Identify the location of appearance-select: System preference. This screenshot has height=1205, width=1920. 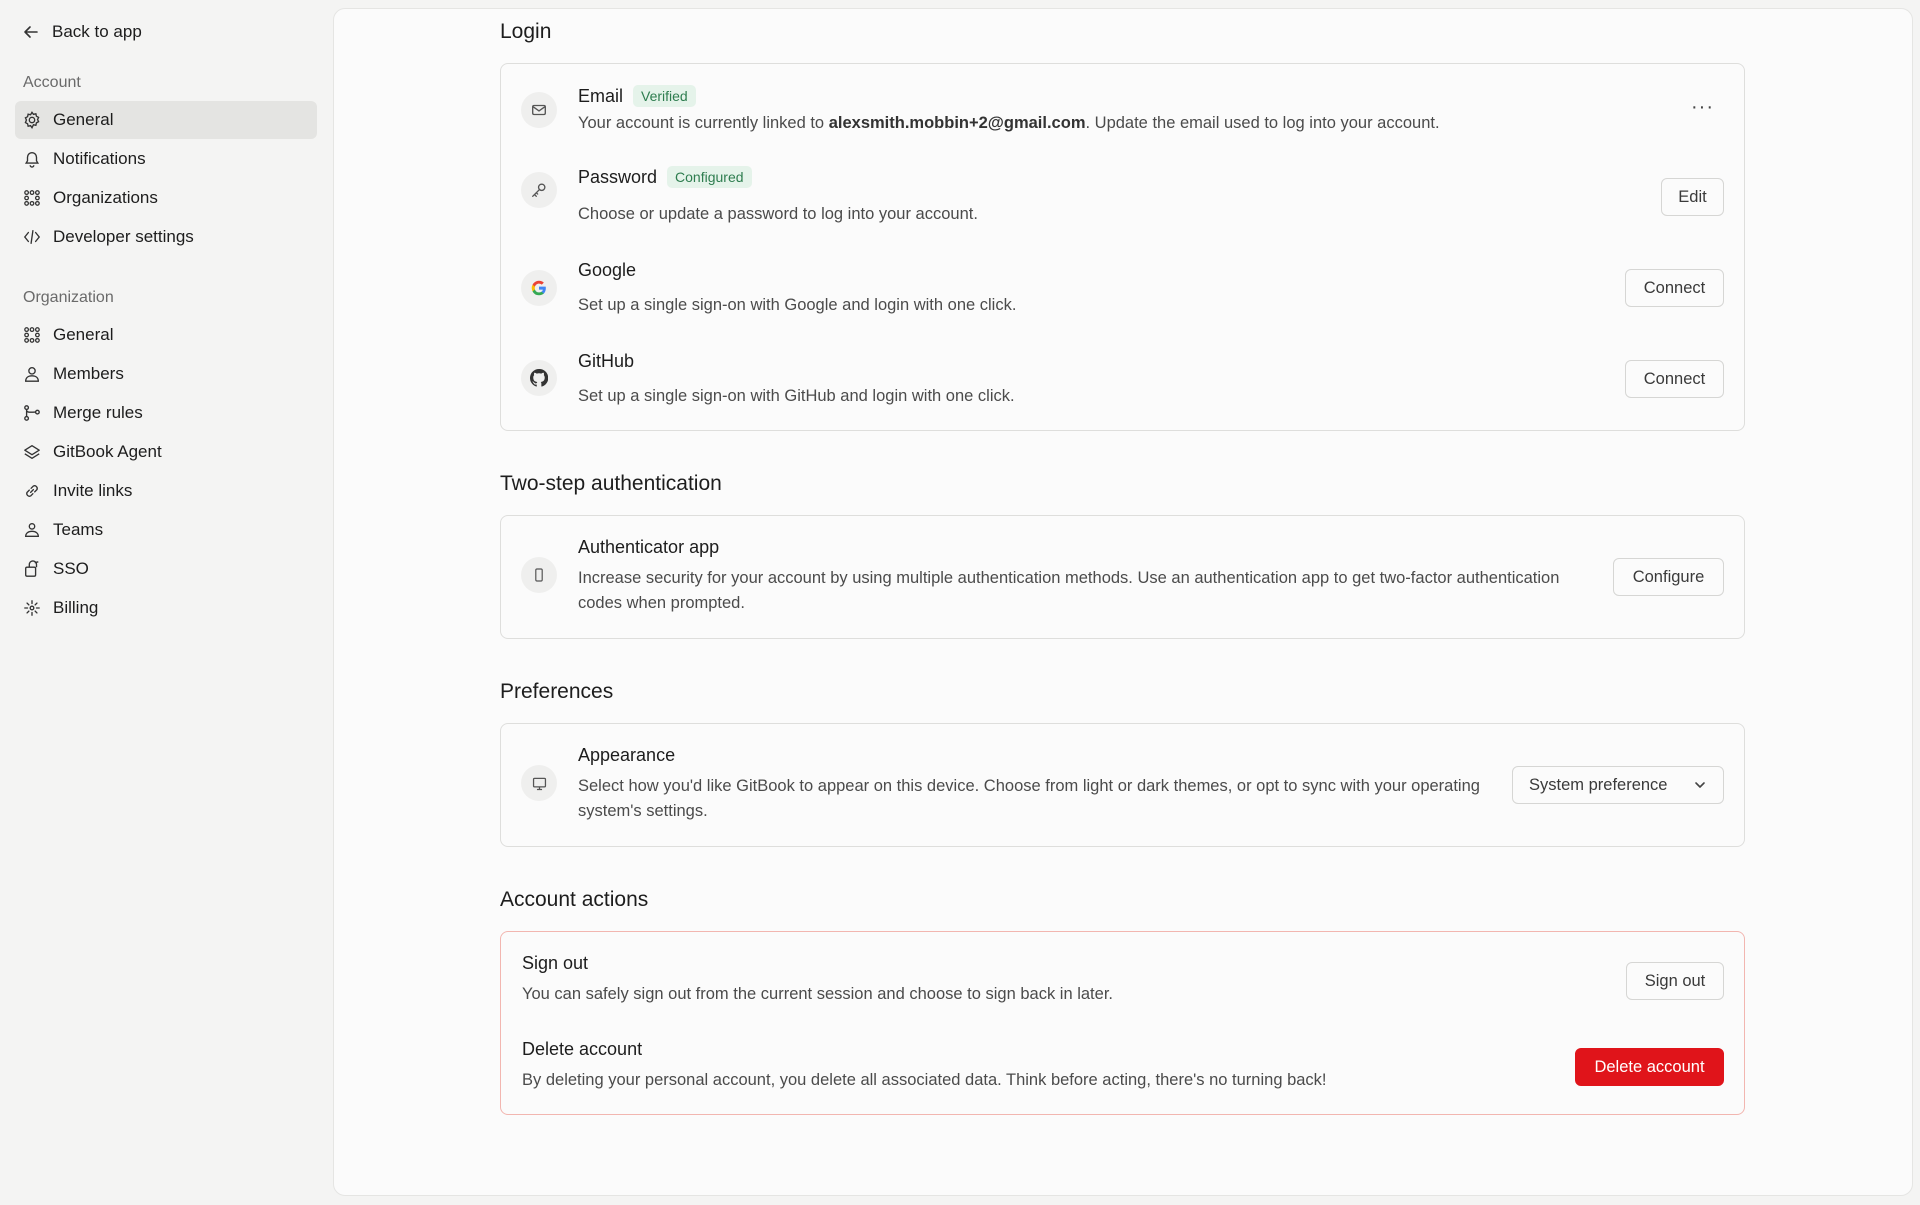
(1618, 785).